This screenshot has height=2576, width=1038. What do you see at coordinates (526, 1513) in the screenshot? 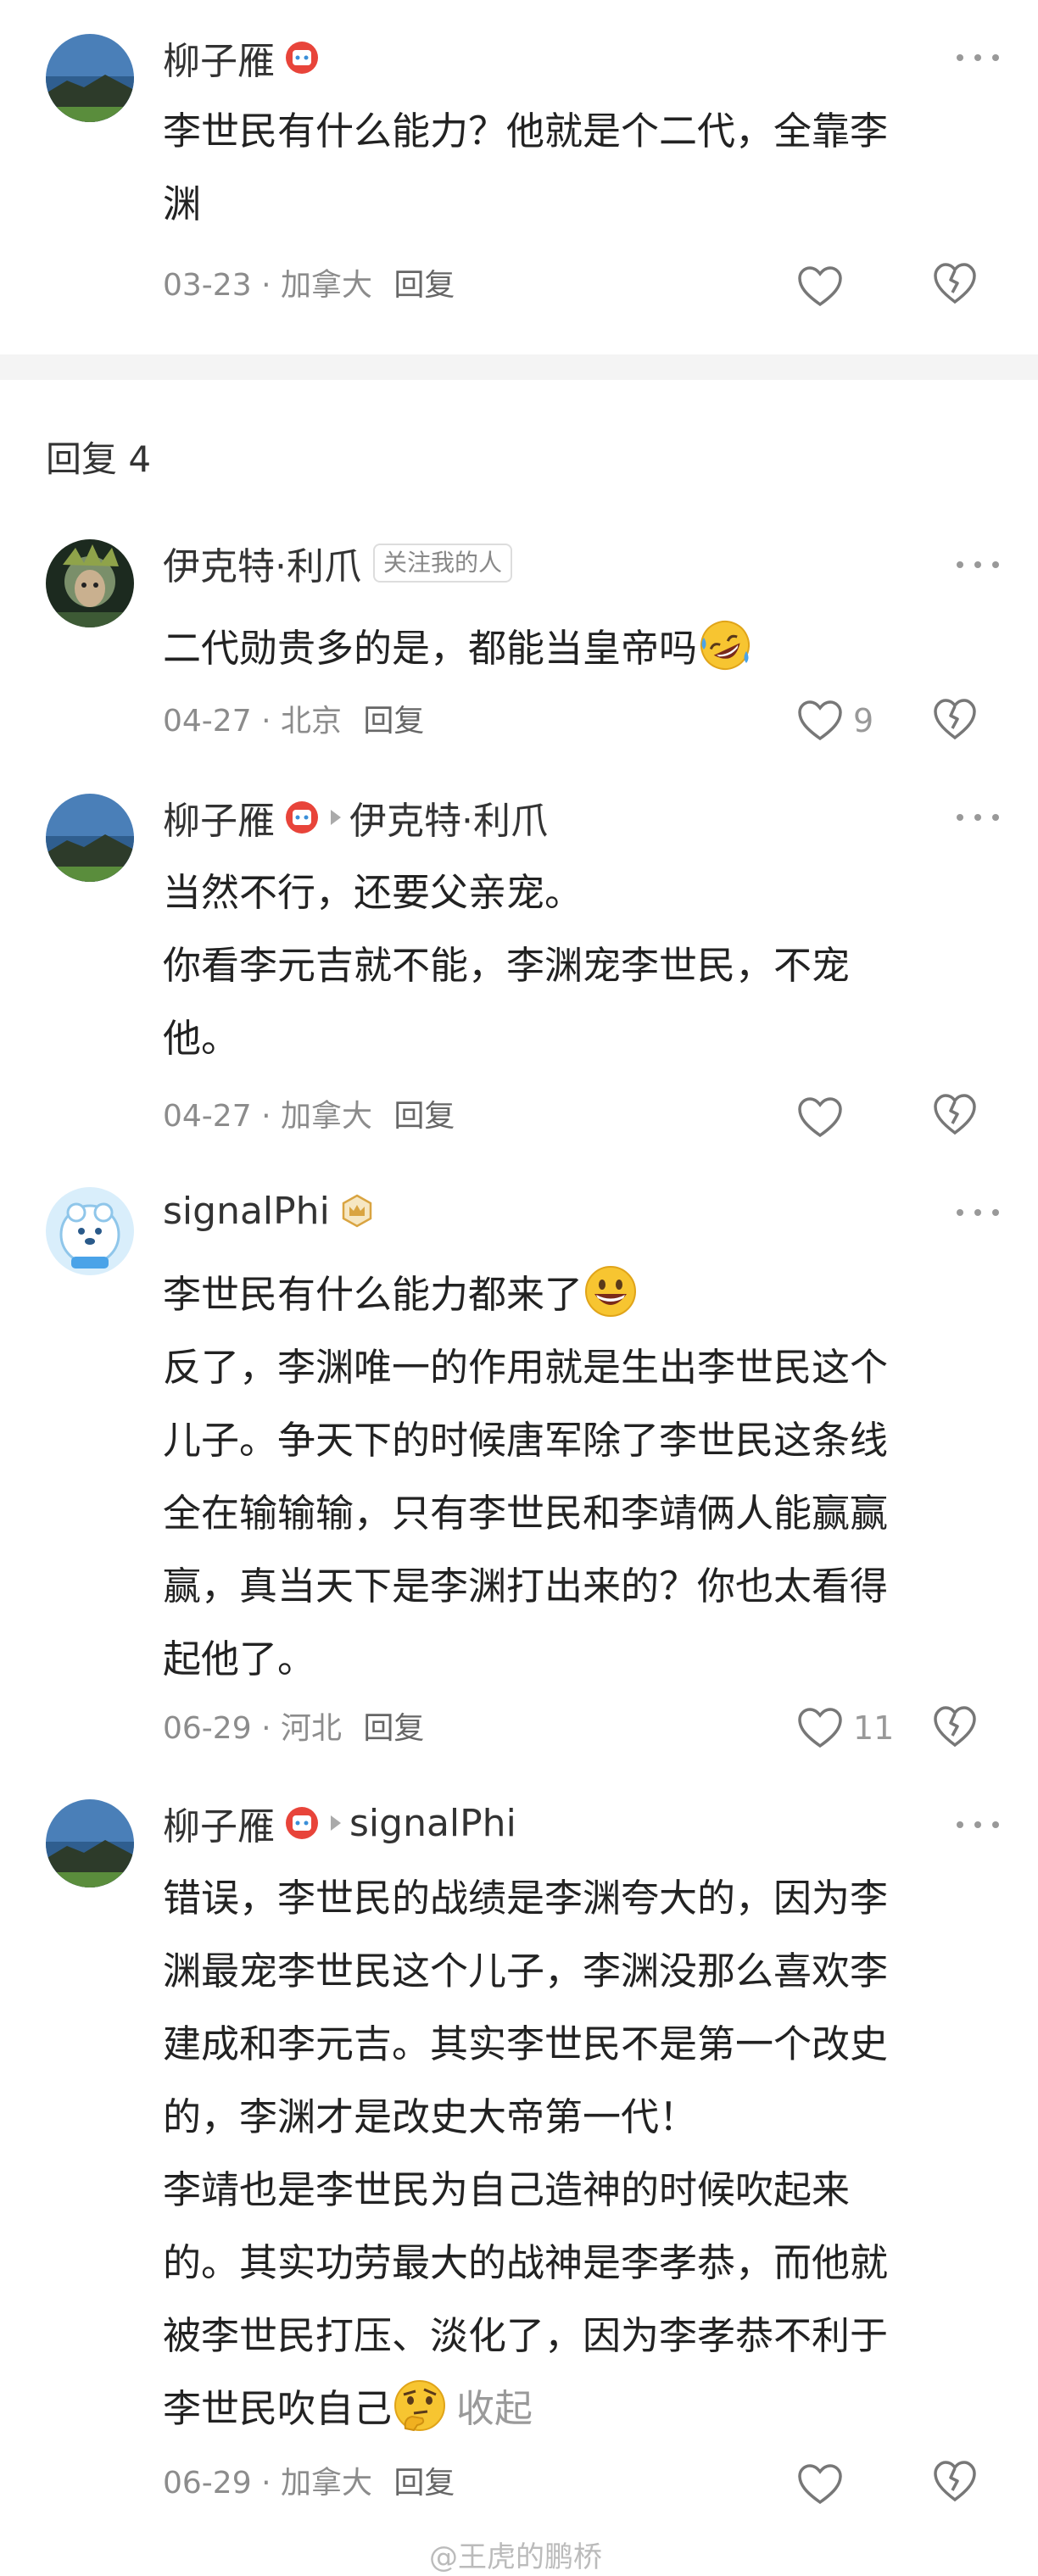
I see `comment-line: 全在输输输，只有李世民和李靖俩人能赢赢` at bounding box center [526, 1513].